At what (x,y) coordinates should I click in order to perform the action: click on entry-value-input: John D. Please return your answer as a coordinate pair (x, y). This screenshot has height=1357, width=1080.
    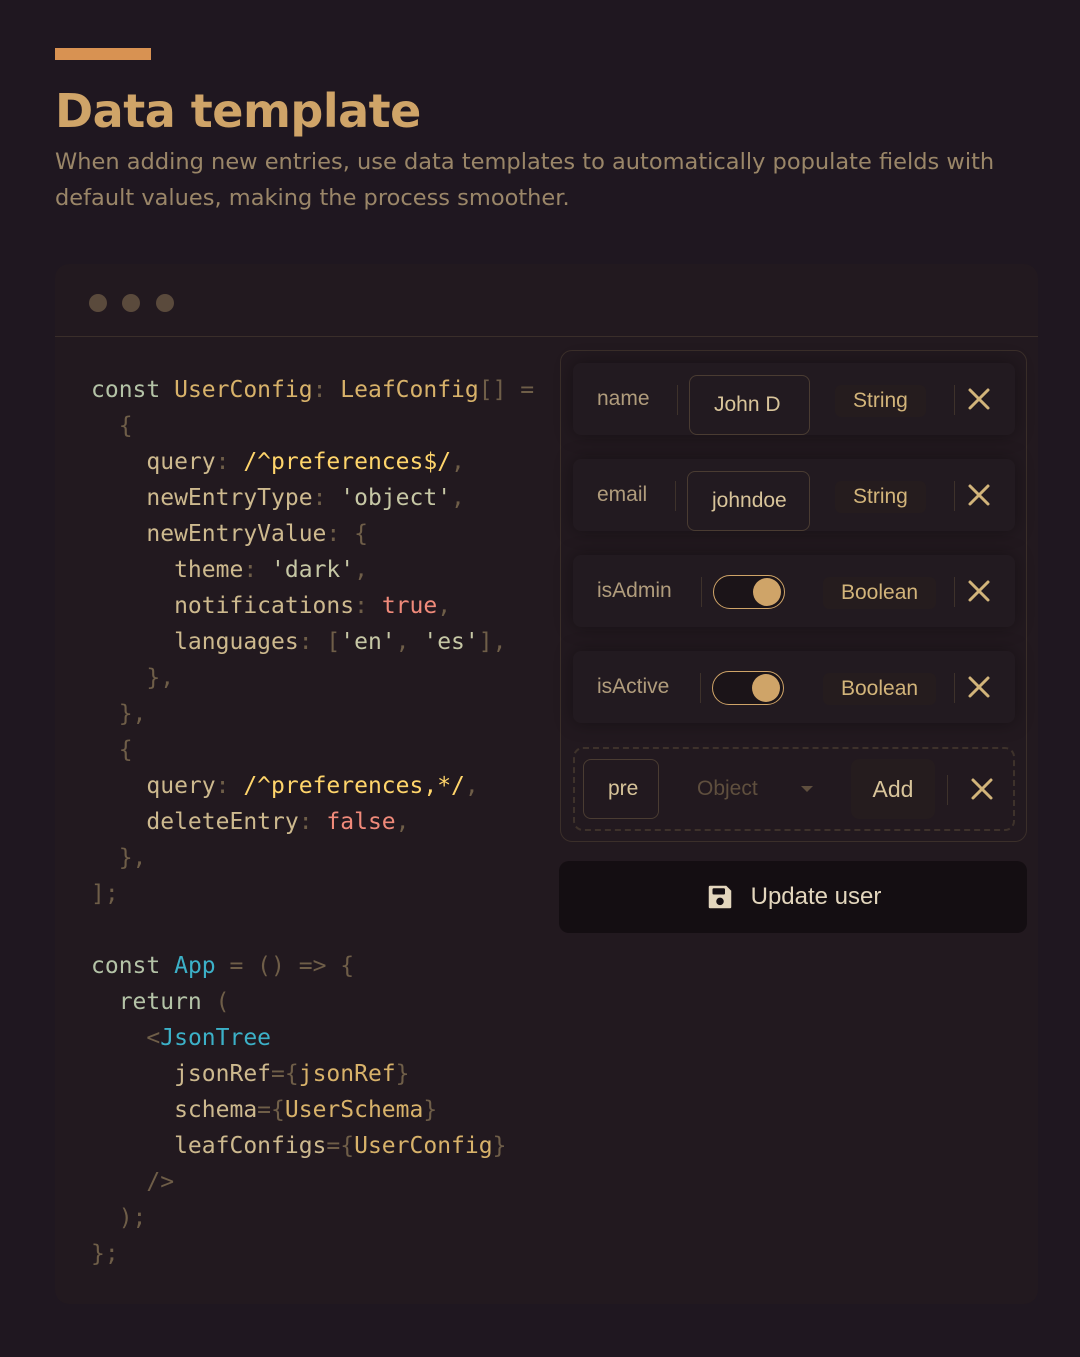
    Looking at the image, I should click on (749, 405).